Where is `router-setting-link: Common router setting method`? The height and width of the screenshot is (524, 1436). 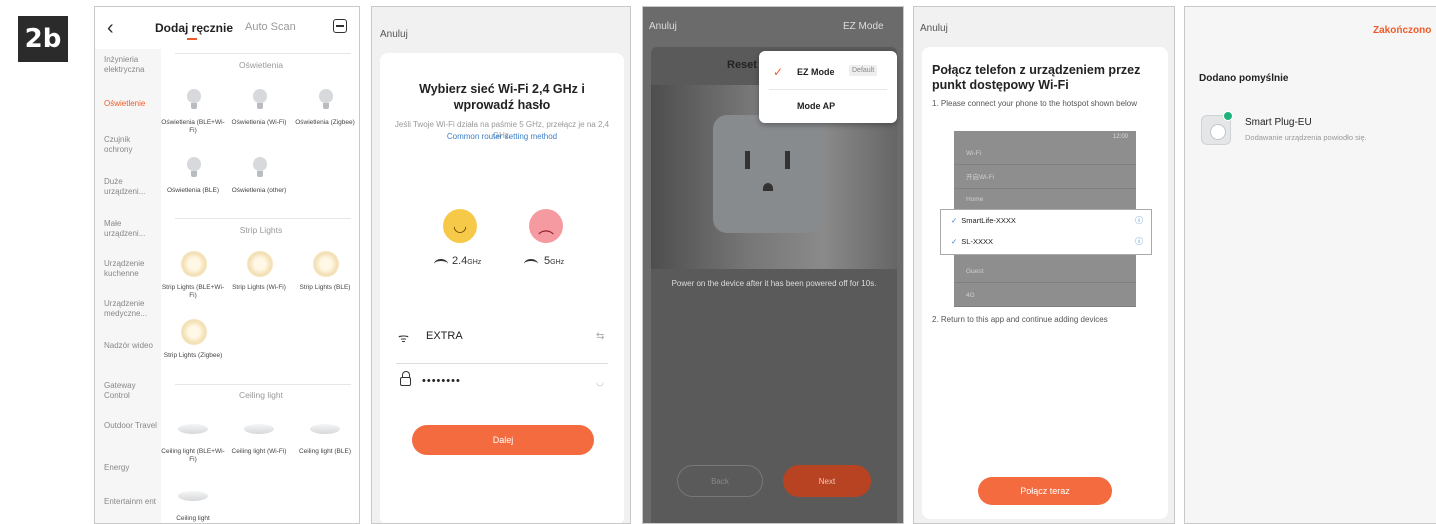 router-setting-link: Common router setting method is located at coordinates (502, 136).